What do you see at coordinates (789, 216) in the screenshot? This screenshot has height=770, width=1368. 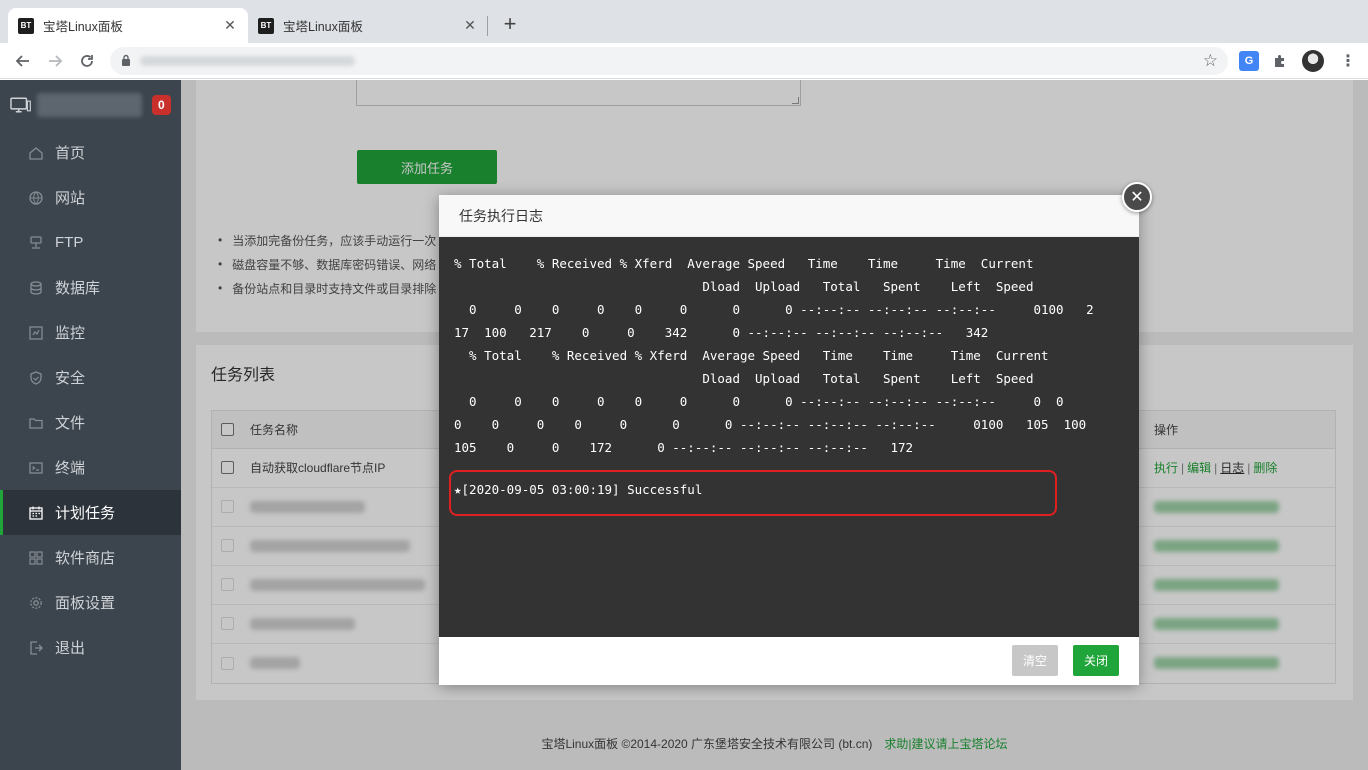 I see `dialog-title: 任务执行日志` at bounding box center [789, 216].